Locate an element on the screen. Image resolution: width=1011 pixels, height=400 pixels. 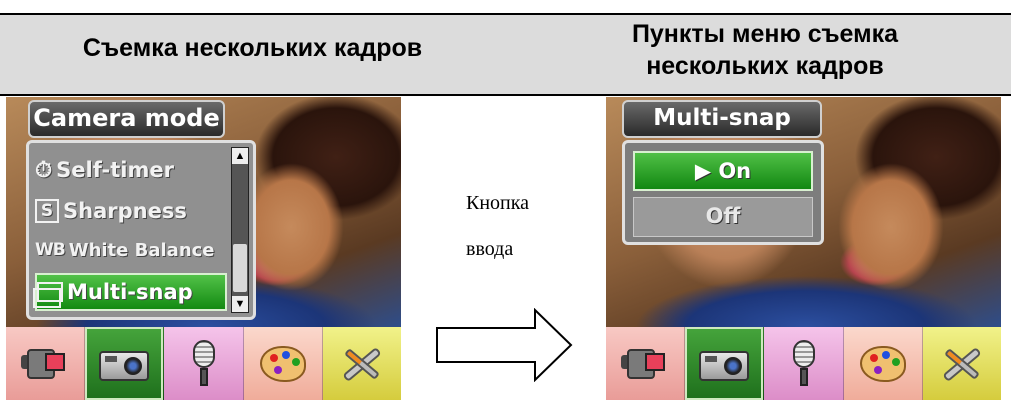
right-heading: Пункты меню съемка нескольких кадров is located at coordinates (765, 50).